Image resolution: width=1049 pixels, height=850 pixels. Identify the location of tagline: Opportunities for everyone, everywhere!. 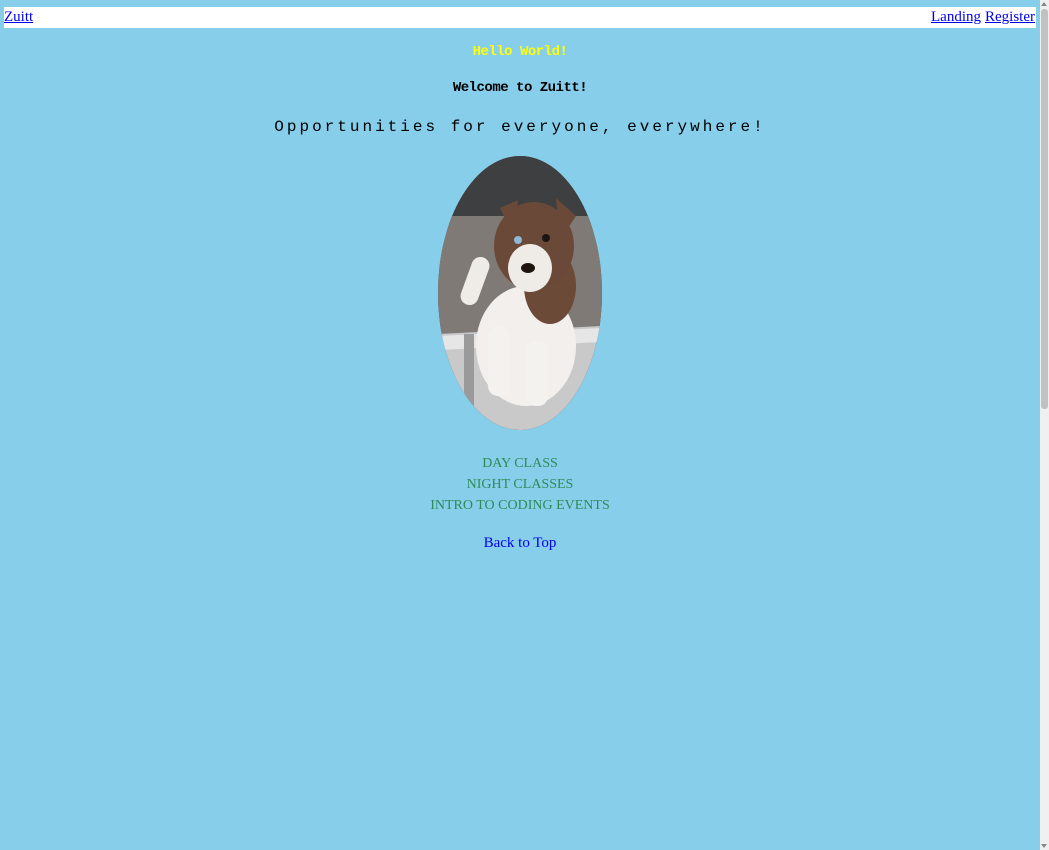
(520, 127).